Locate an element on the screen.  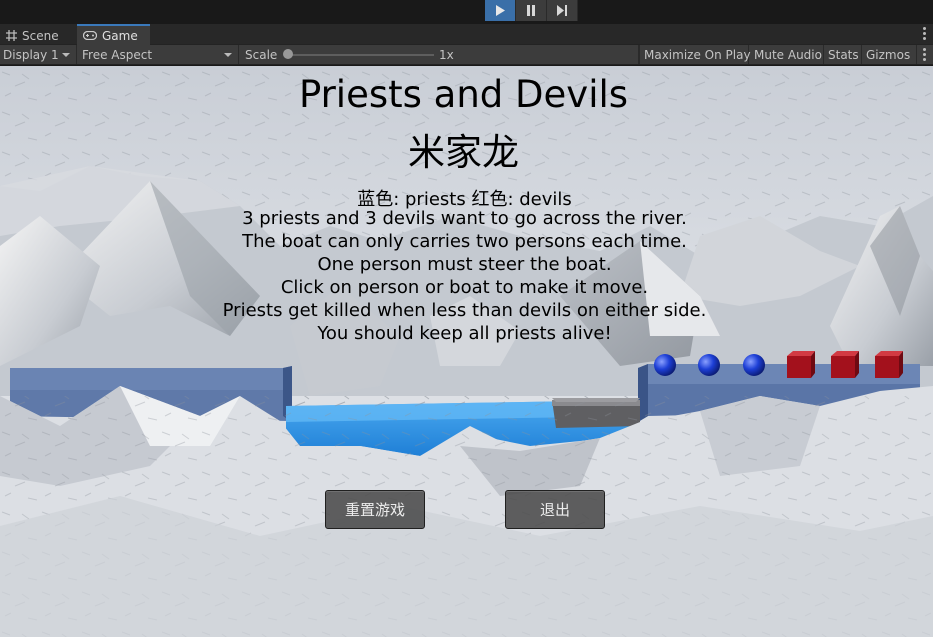
mute-audio-label: Mute Audio is located at coordinates (788, 54).